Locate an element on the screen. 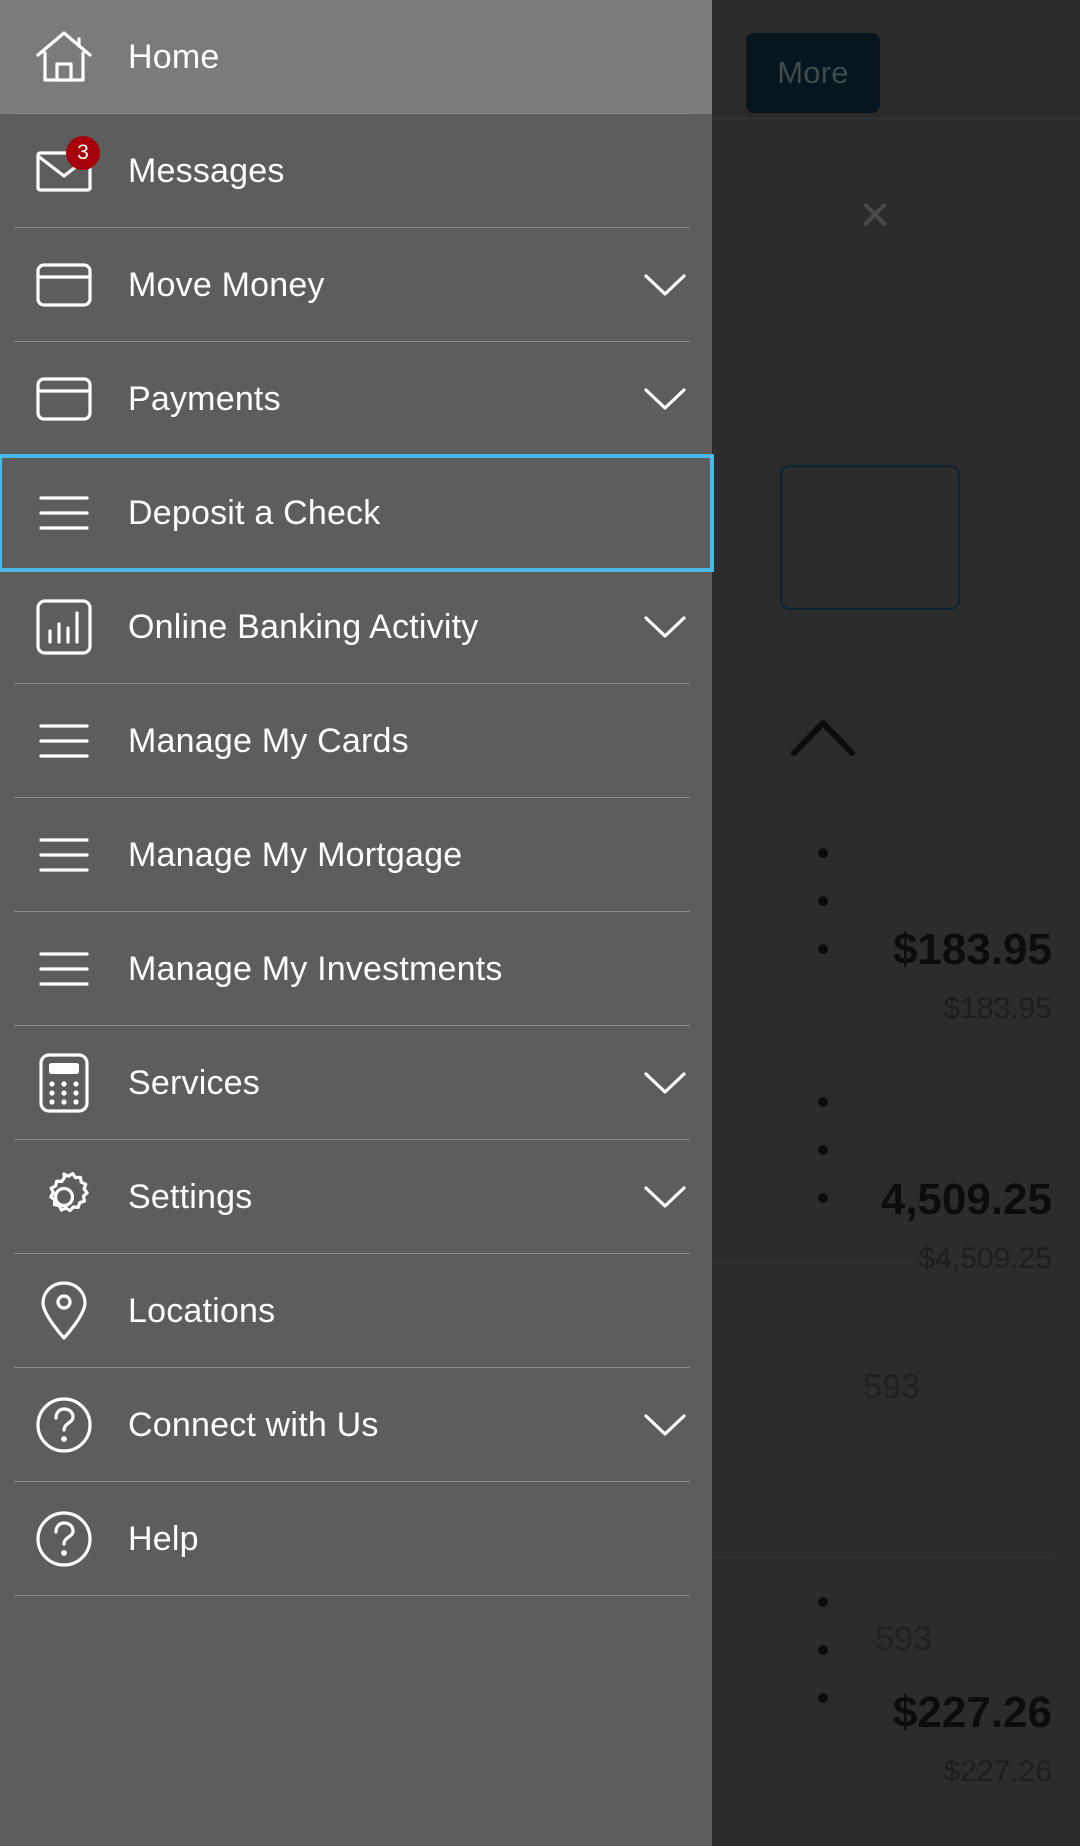  nav-item-label: Payments is located at coordinates (204, 398).